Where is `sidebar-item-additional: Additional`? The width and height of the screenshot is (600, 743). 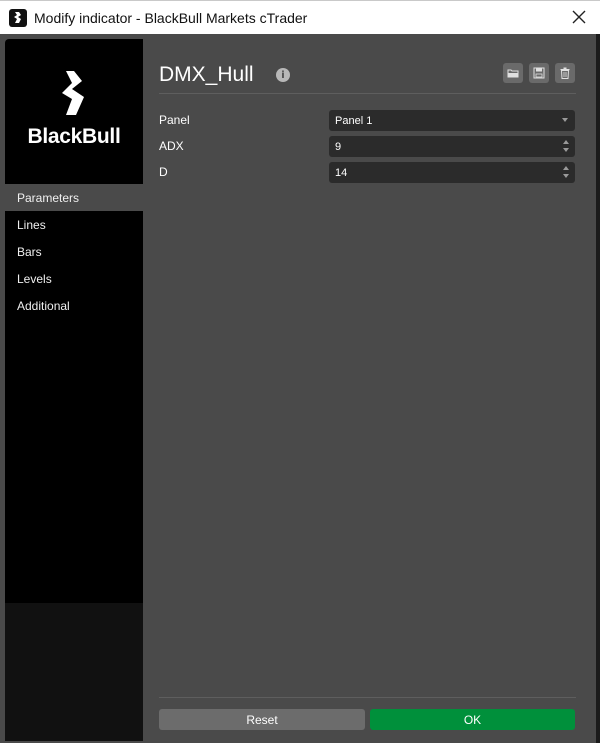
sidebar-item-additional: Additional is located at coordinates (74, 305).